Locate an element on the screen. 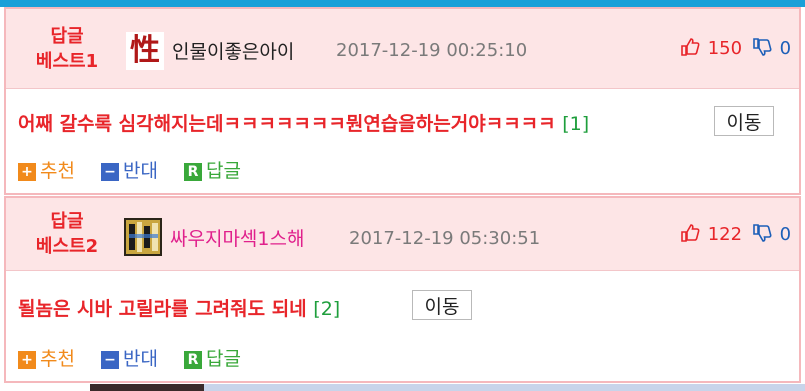 Image resolution: width=805 pixels, height=391 pixels. pixel-avatar-icon is located at coordinates (143, 237).